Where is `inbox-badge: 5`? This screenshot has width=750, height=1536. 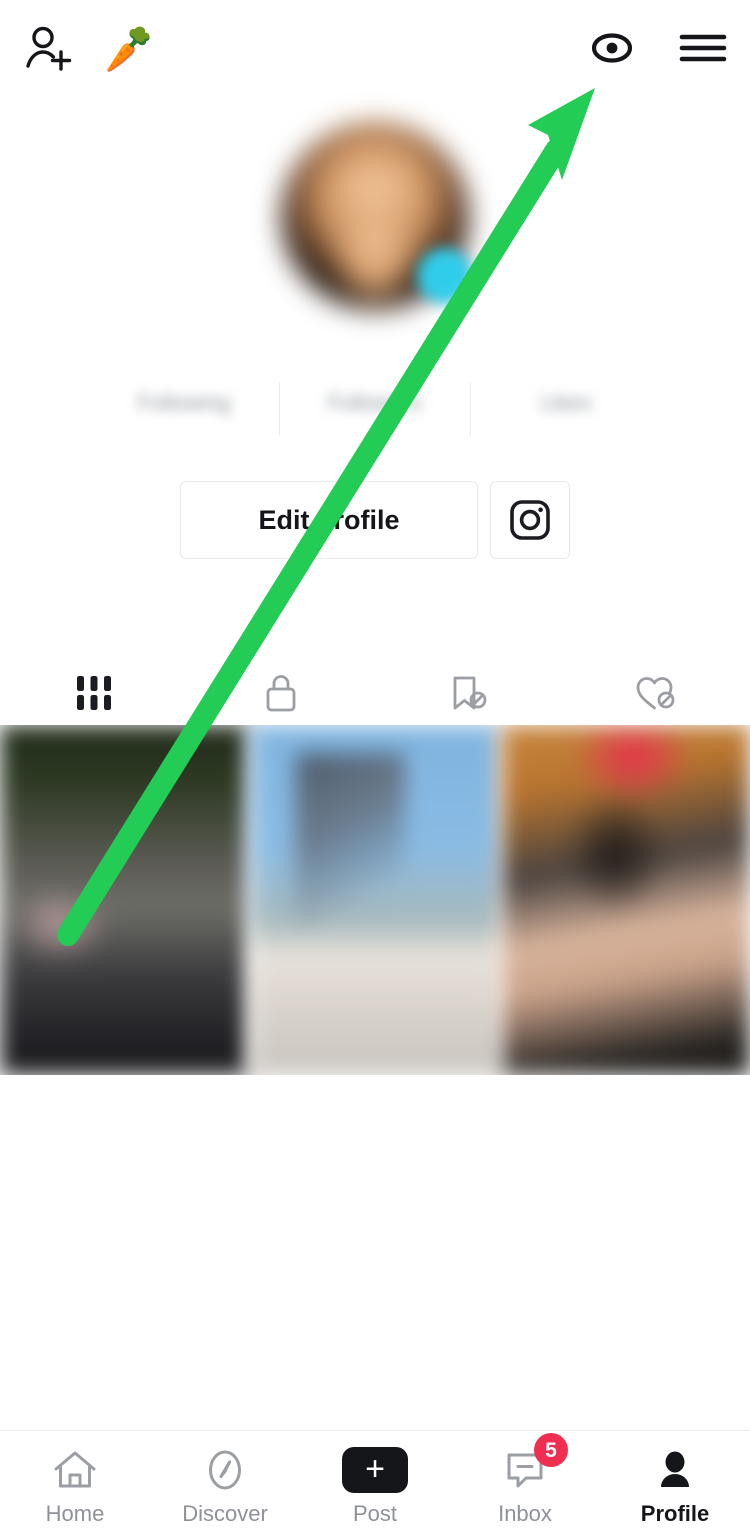
inbox-badge: 5 is located at coordinates (551, 1450).